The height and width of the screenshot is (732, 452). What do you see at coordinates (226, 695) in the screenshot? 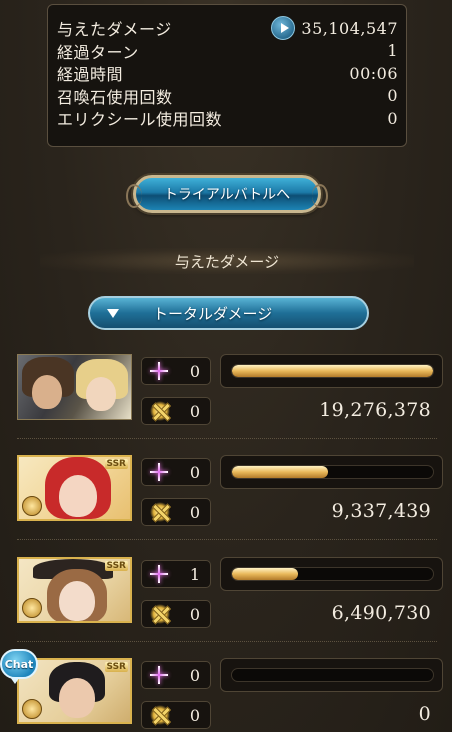
I see `character-row: SSR 0 0 0` at bounding box center [226, 695].